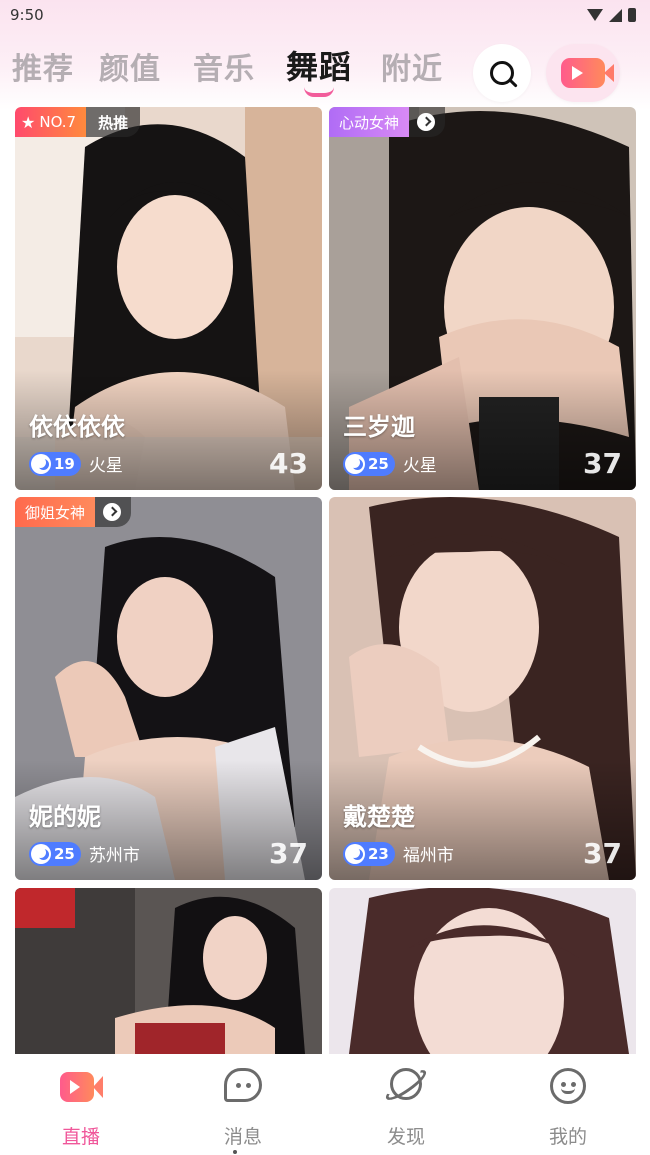  What do you see at coordinates (379, 817) in the screenshot?
I see `streamer-name: 戴楚楚` at bounding box center [379, 817].